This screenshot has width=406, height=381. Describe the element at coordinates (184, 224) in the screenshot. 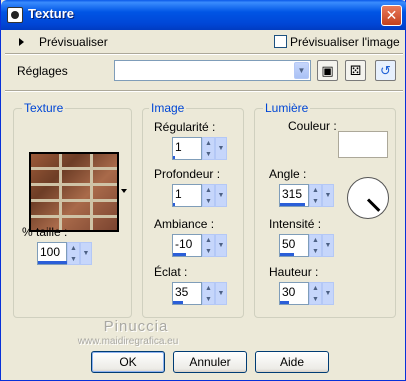

I see `ambience-label: Ambiance :` at that location.